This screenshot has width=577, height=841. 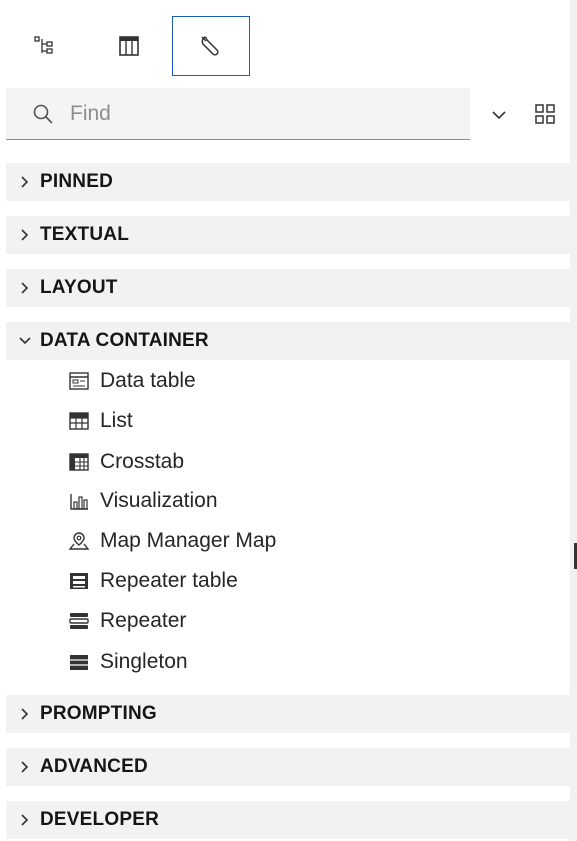 I want to click on grid-view-icon, so click(x=545, y=114).